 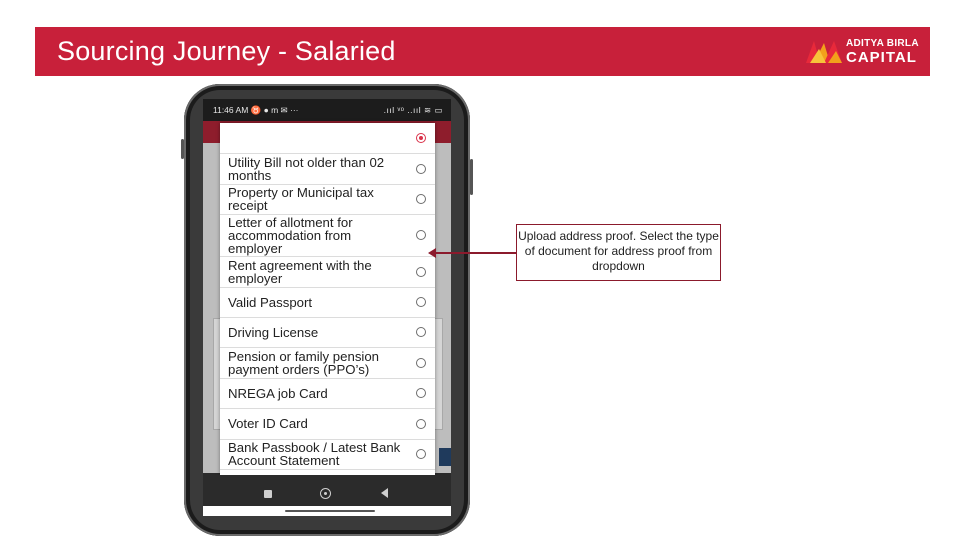 I want to click on home-icon, so click(x=325, y=493).